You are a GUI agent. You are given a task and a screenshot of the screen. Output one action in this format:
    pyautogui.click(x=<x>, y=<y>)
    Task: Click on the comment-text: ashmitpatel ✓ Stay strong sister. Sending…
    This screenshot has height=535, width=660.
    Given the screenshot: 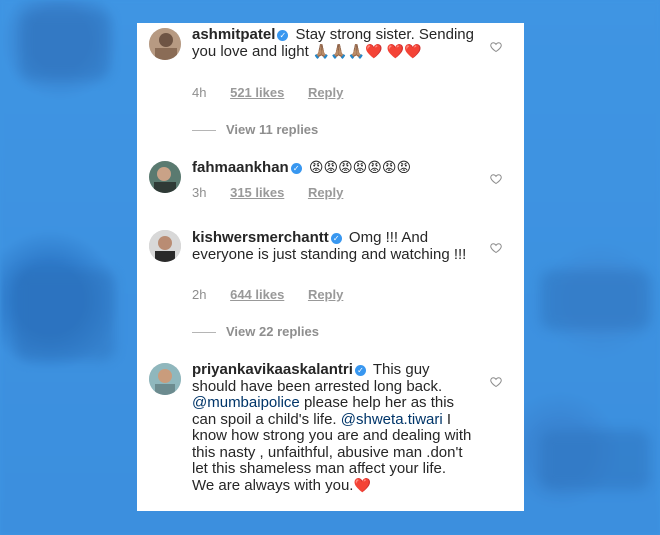 What is the action you would take?
    pyautogui.click(x=334, y=43)
    